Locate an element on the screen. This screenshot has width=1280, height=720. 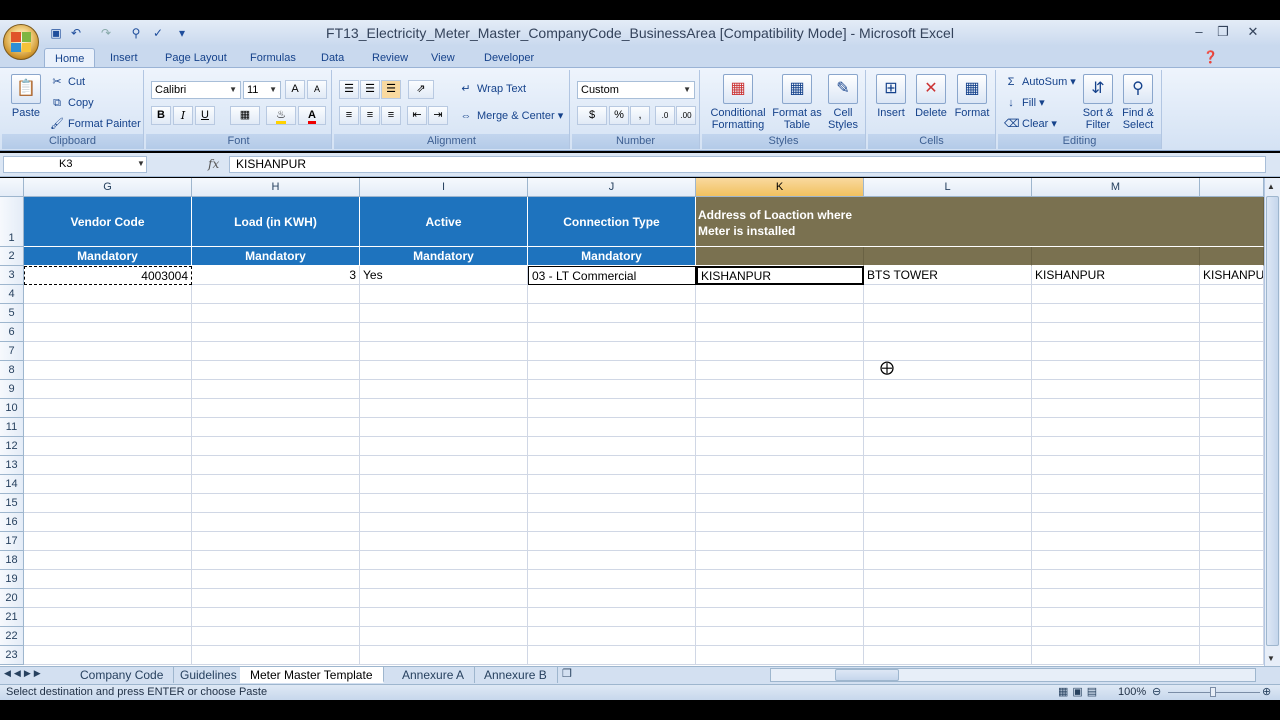
tab-home: Home is located at coordinates (70, 58).